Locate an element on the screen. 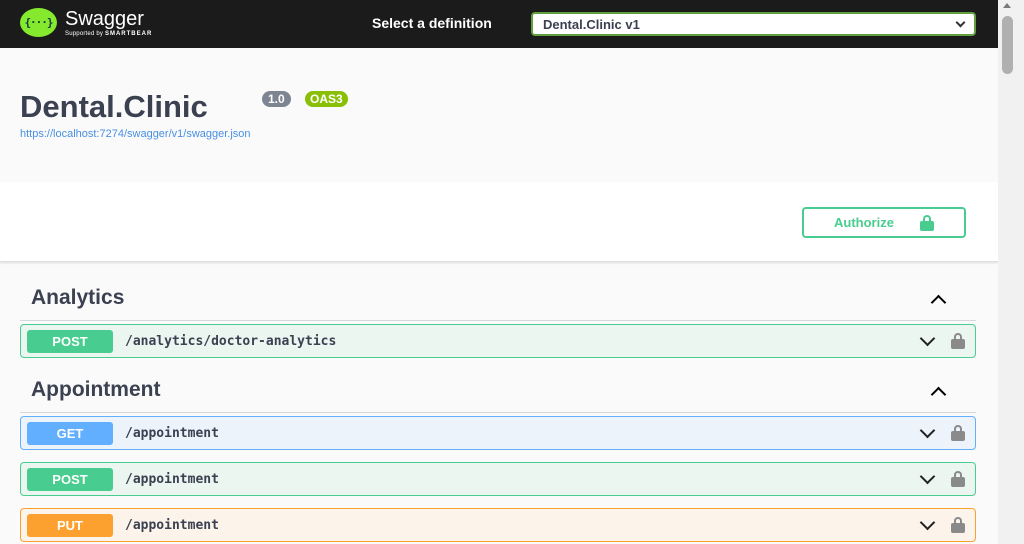  authorize-button: Authorize is located at coordinates (884, 222).